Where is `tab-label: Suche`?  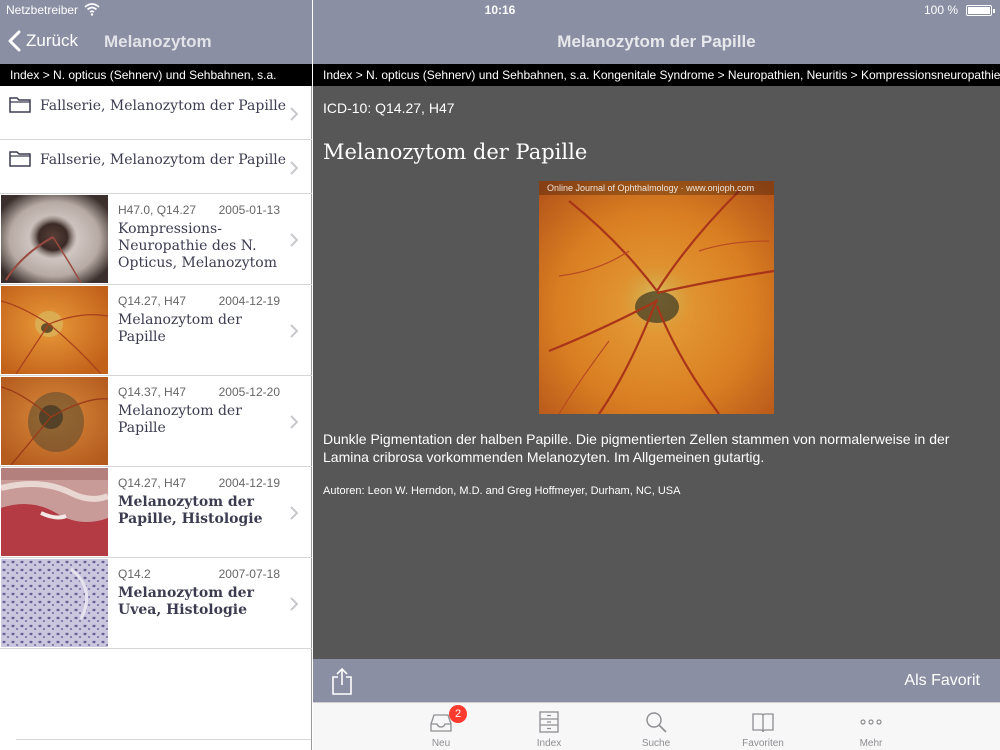 tab-label: Suche is located at coordinates (656, 743).